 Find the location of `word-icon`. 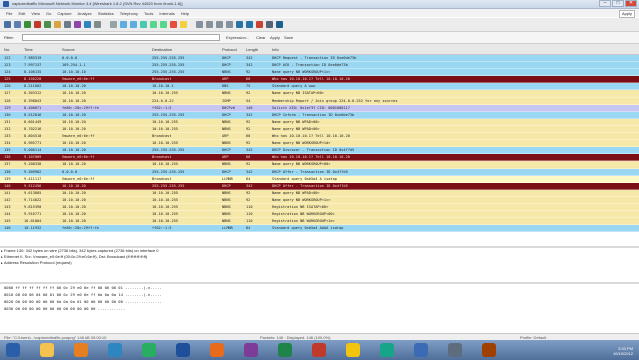

word-icon is located at coordinates (183, 350).